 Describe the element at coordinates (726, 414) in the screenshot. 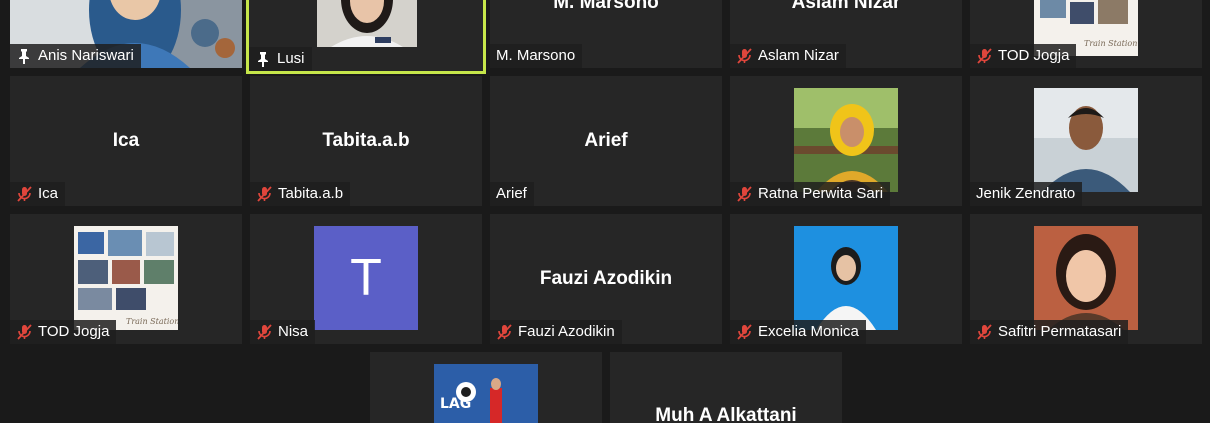

I see `participant-display-name: Muh A Alkattani` at that location.